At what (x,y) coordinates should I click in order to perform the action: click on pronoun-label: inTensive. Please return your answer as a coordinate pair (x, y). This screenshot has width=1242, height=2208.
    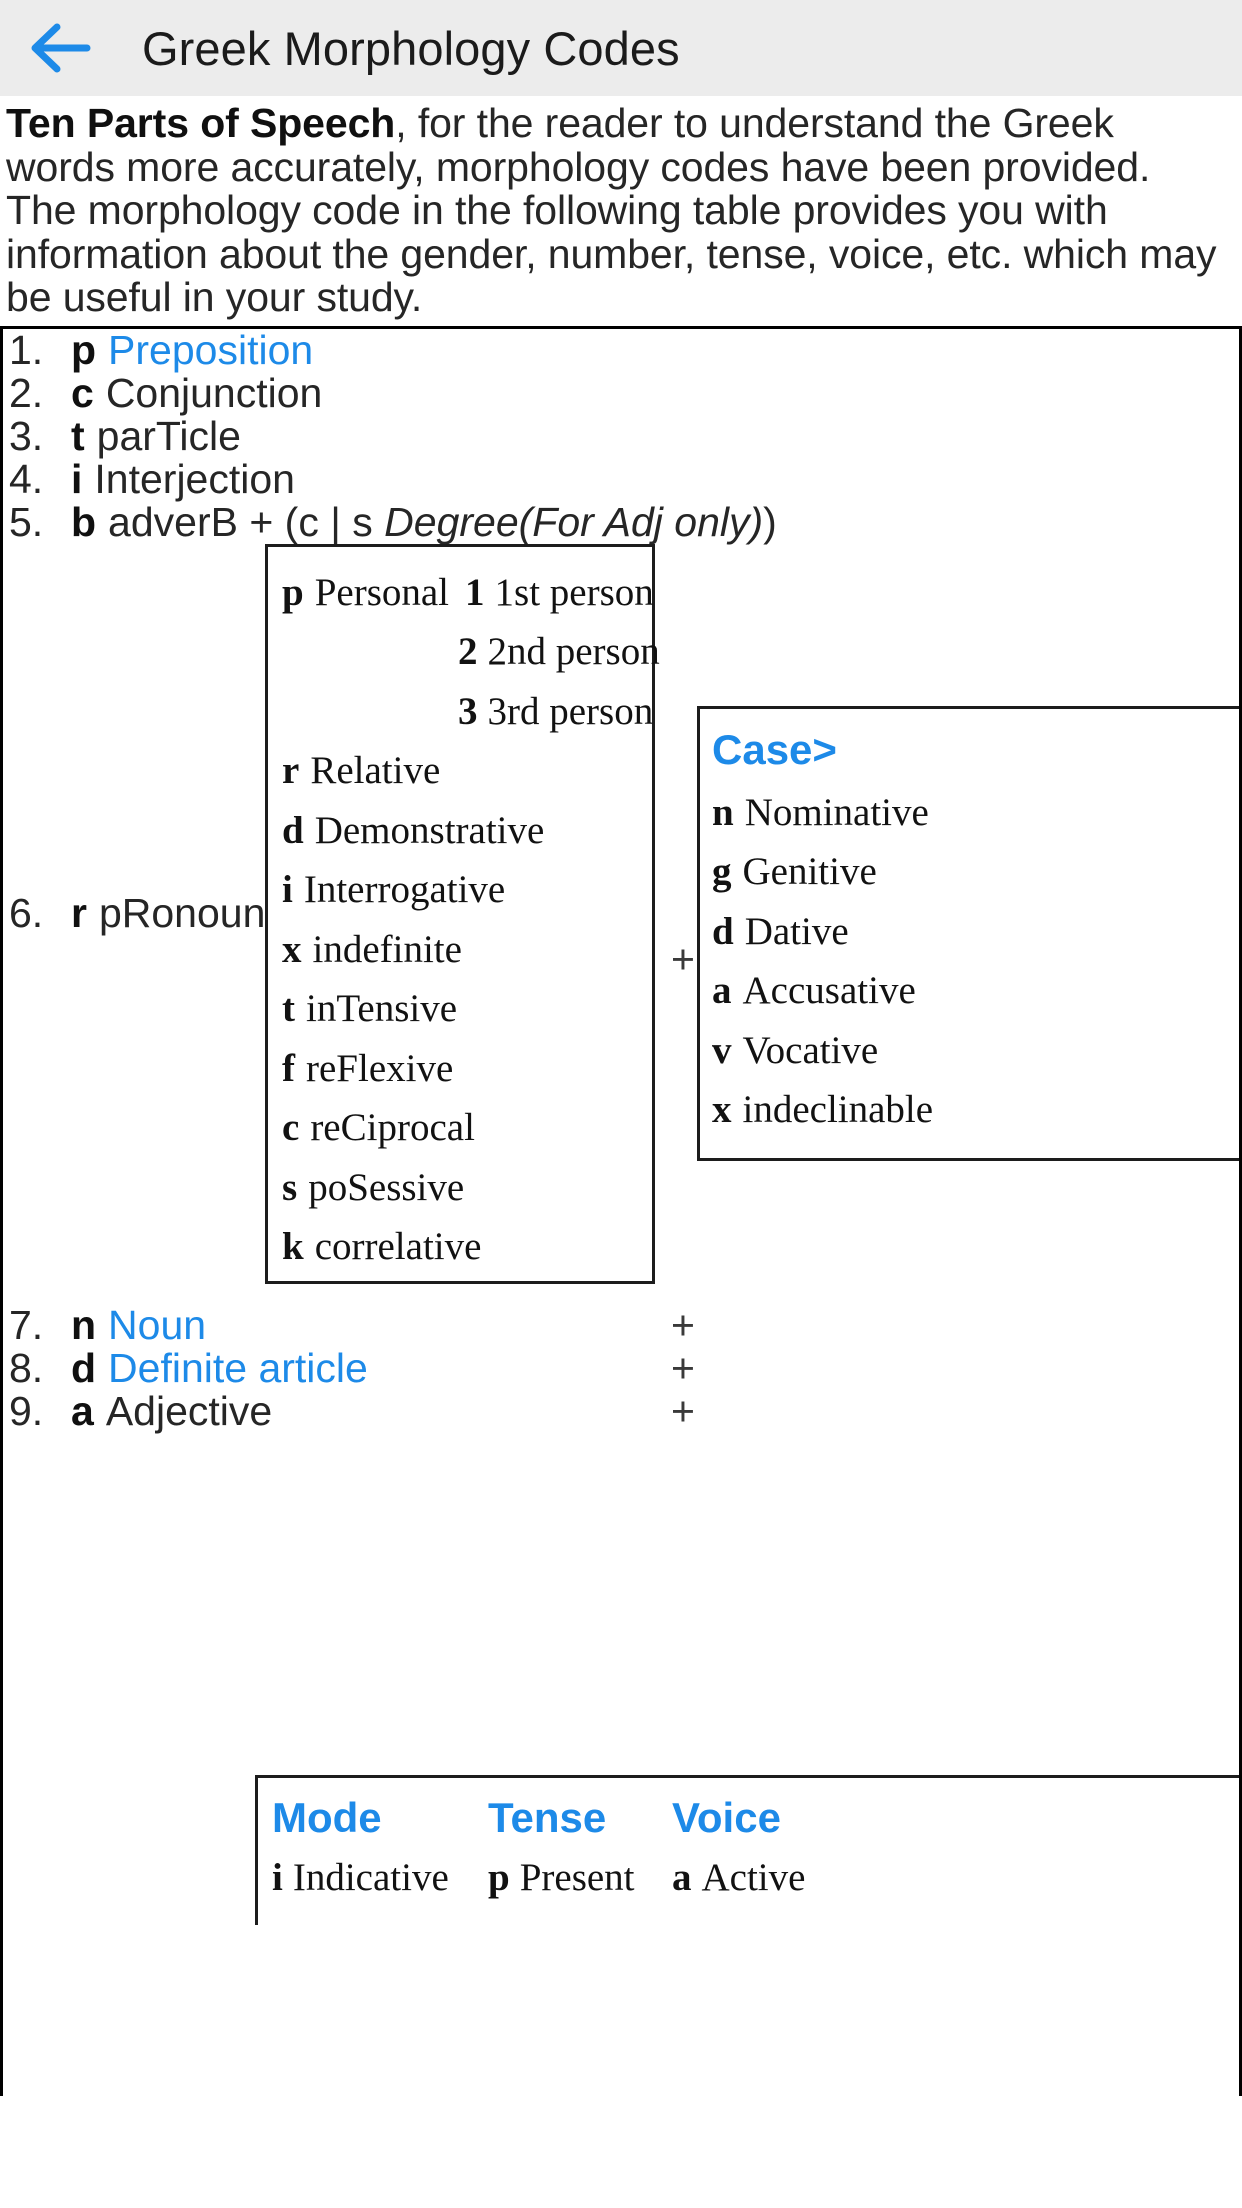
    Looking at the image, I should click on (382, 1008).